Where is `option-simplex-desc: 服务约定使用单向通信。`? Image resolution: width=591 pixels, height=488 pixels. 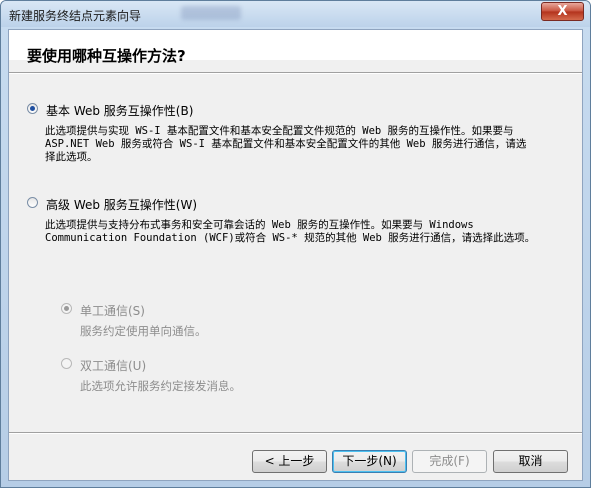
option-simplex-desc: 服务约定使用单向通信。 is located at coordinates (143, 331).